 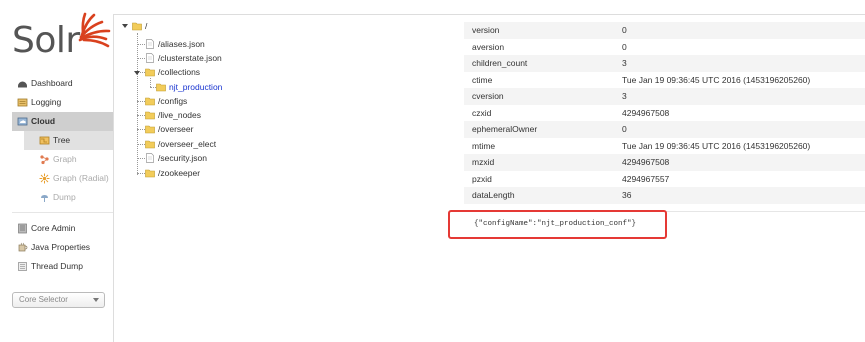 I want to click on sidebar-subitem-dump: Dump, so click(x=68, y=197).